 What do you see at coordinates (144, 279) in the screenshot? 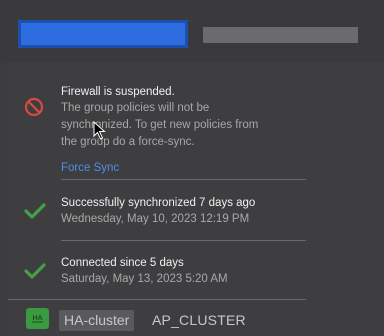
I see `connection-status-time: Saturday, May 13, 2023 5:20 AM` at bounding box center [144, 279].